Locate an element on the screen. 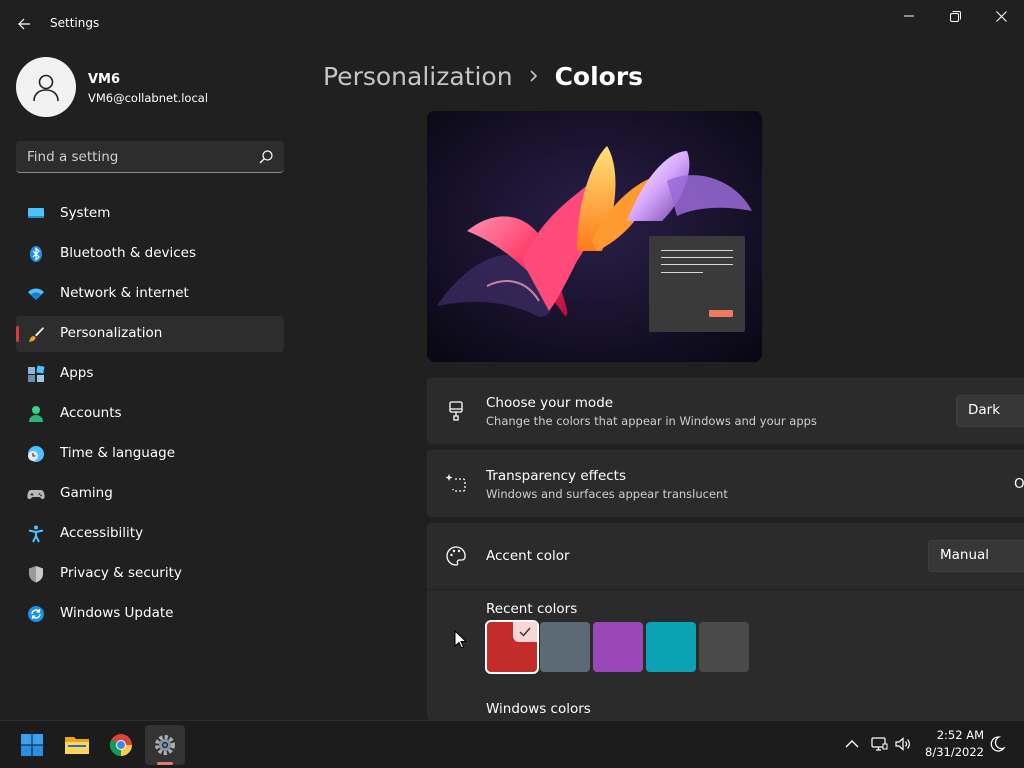 The image size is (1024, 768). close-button is located at coordinates (1001, 16).